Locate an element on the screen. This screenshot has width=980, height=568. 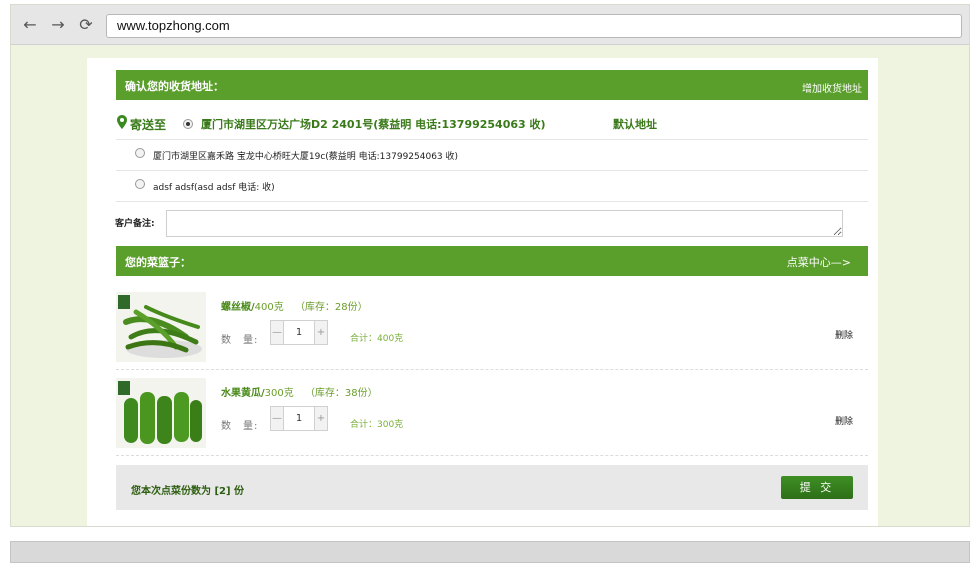
address-bar: www.topzhong.com is located at coordinates (534, 26).